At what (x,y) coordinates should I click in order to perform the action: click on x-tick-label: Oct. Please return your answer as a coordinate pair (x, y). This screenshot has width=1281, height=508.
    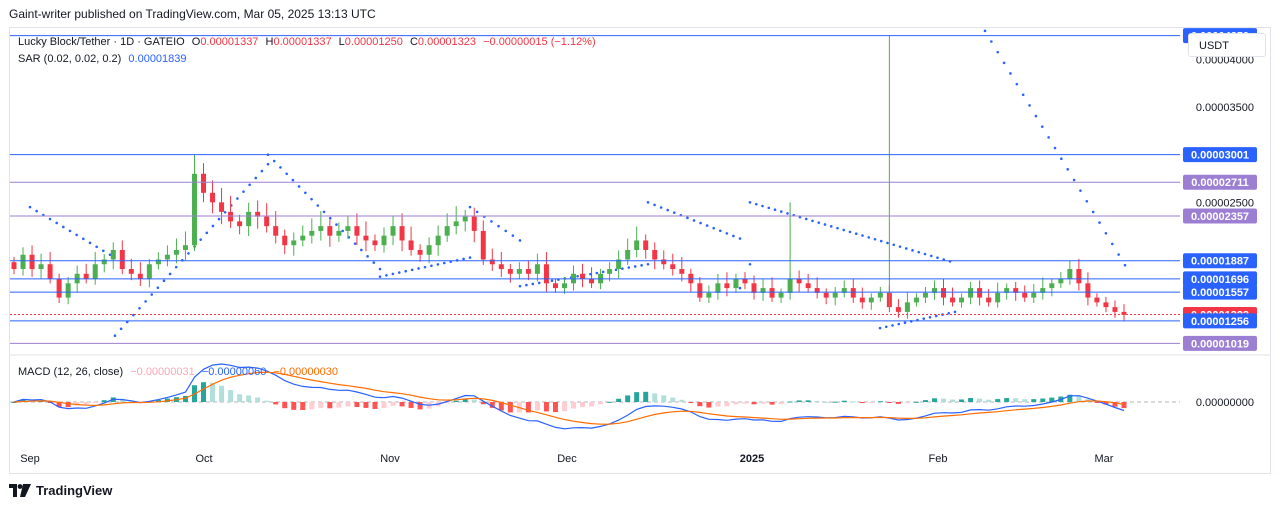
    Looking at the image, I should click on (203, 459).